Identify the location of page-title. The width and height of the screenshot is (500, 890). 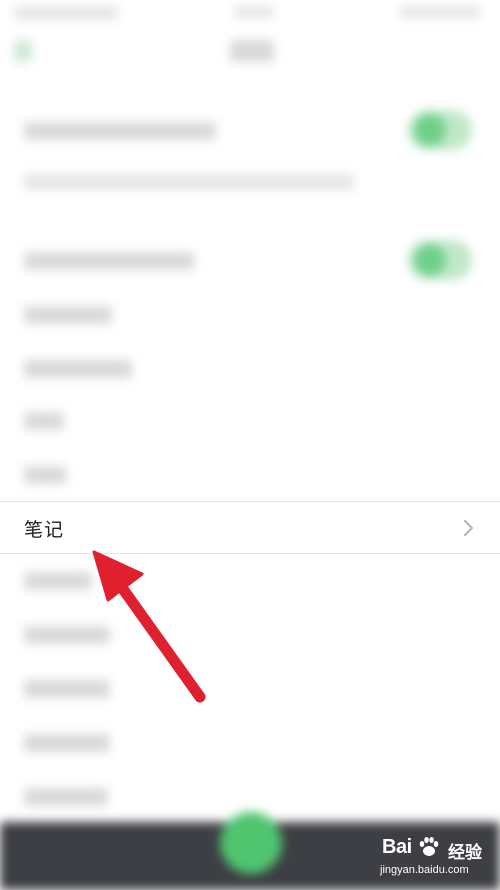
(252, 51).